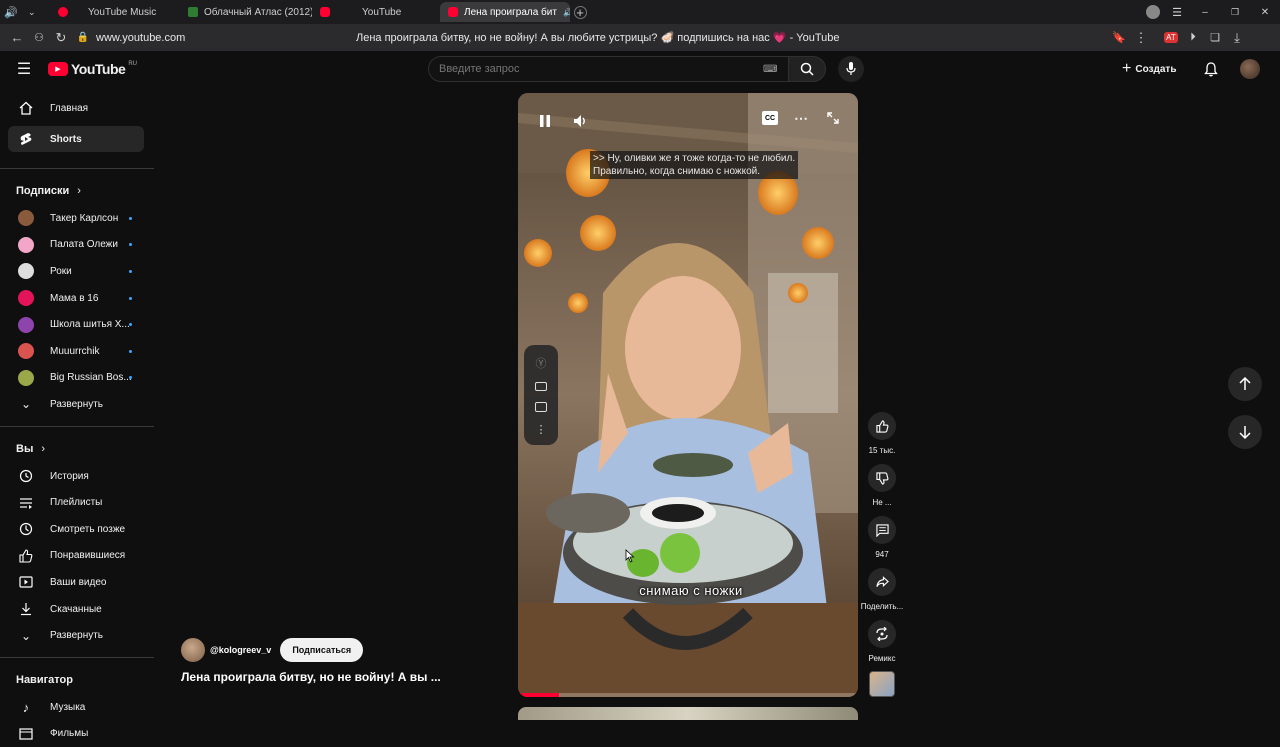 Image resolution: width=1280 pixels, height=747 pixels. What do you see at coordinates (77, 108) in the screenshot?
I see `sidebar-item-home: Главная` at bounding box center [77, 108].